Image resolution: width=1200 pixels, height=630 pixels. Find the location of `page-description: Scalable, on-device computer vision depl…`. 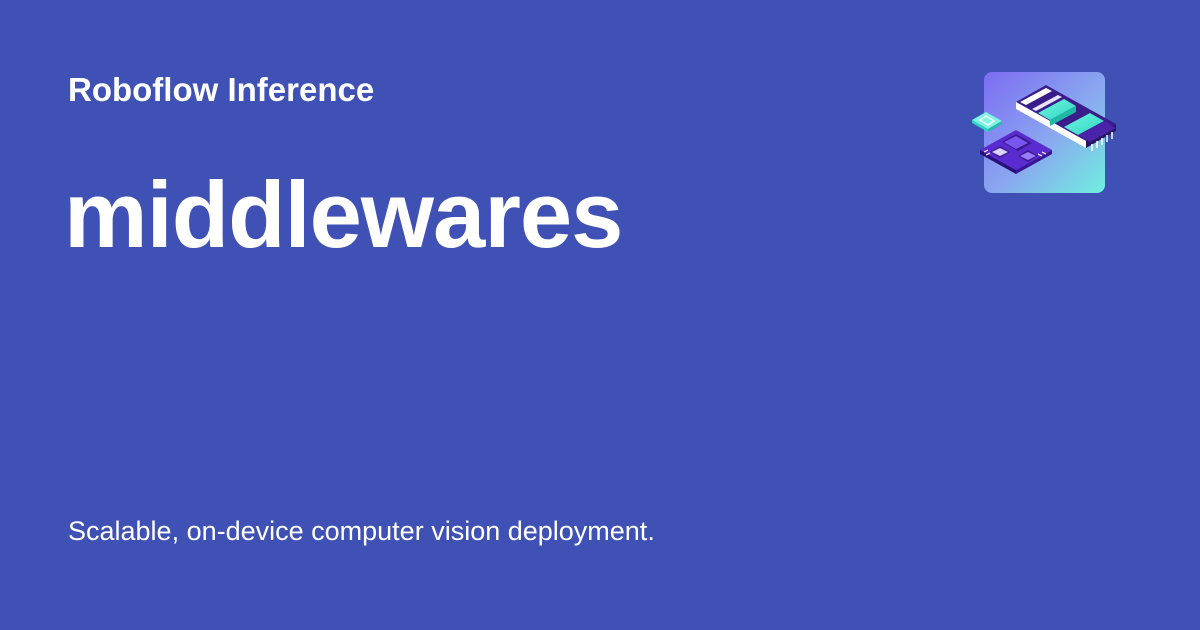

page-description: Scalable, on-device computer vision depl… is located at coordinates (361, 531).